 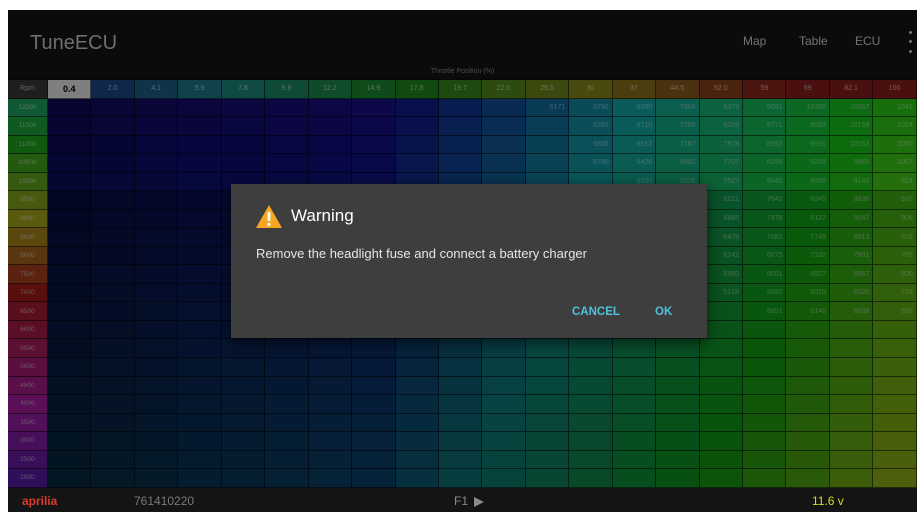 What do you see at coordinates (28, 219) in the screenshot?
I see `row-header: 9000` at bounding box center [28, 219].